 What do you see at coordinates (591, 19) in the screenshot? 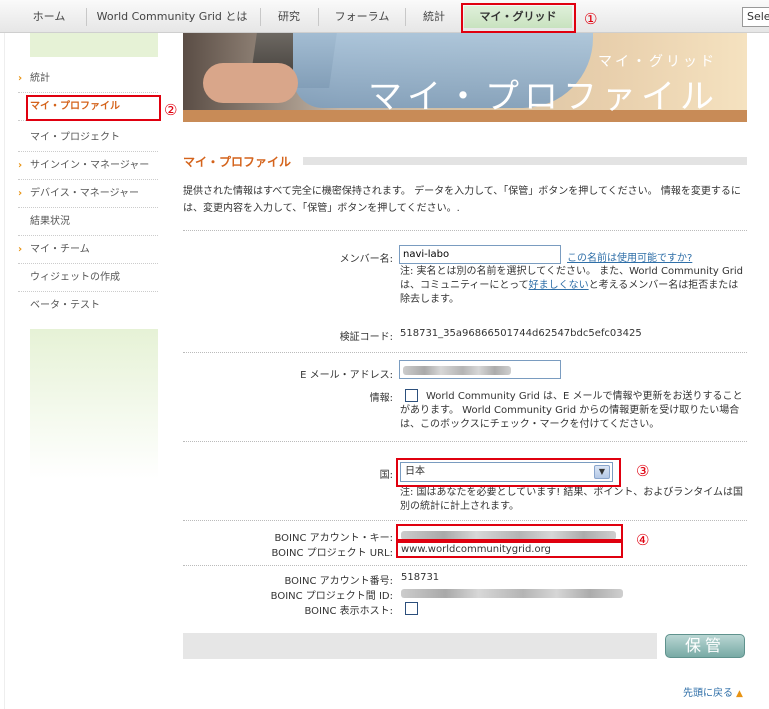
I see `annotation-number-1: ①` at bounding box center [591, 19].